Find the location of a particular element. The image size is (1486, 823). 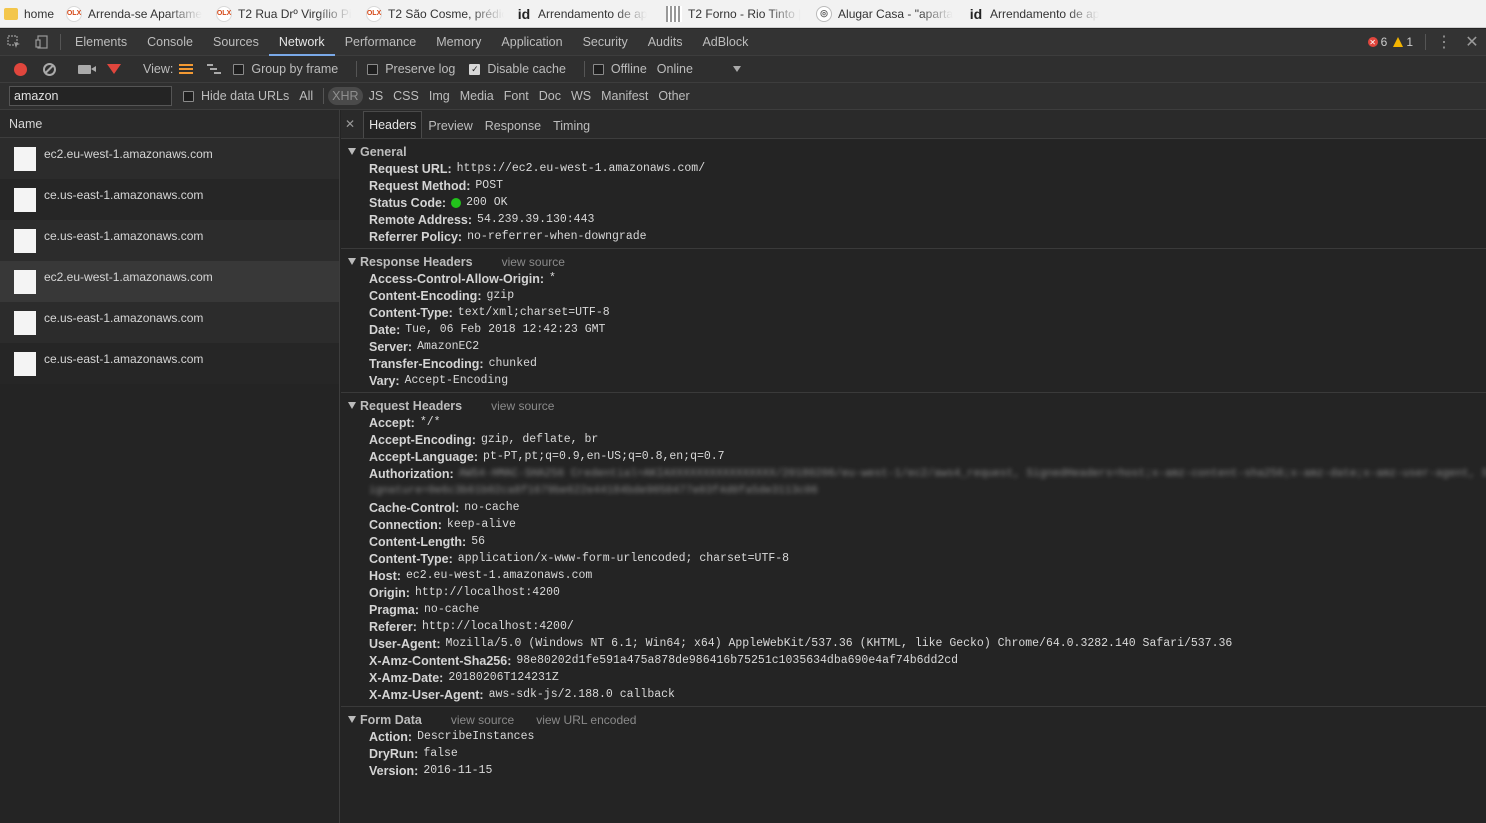

capture-screenshots-icon is located at coordinates (87, 69).